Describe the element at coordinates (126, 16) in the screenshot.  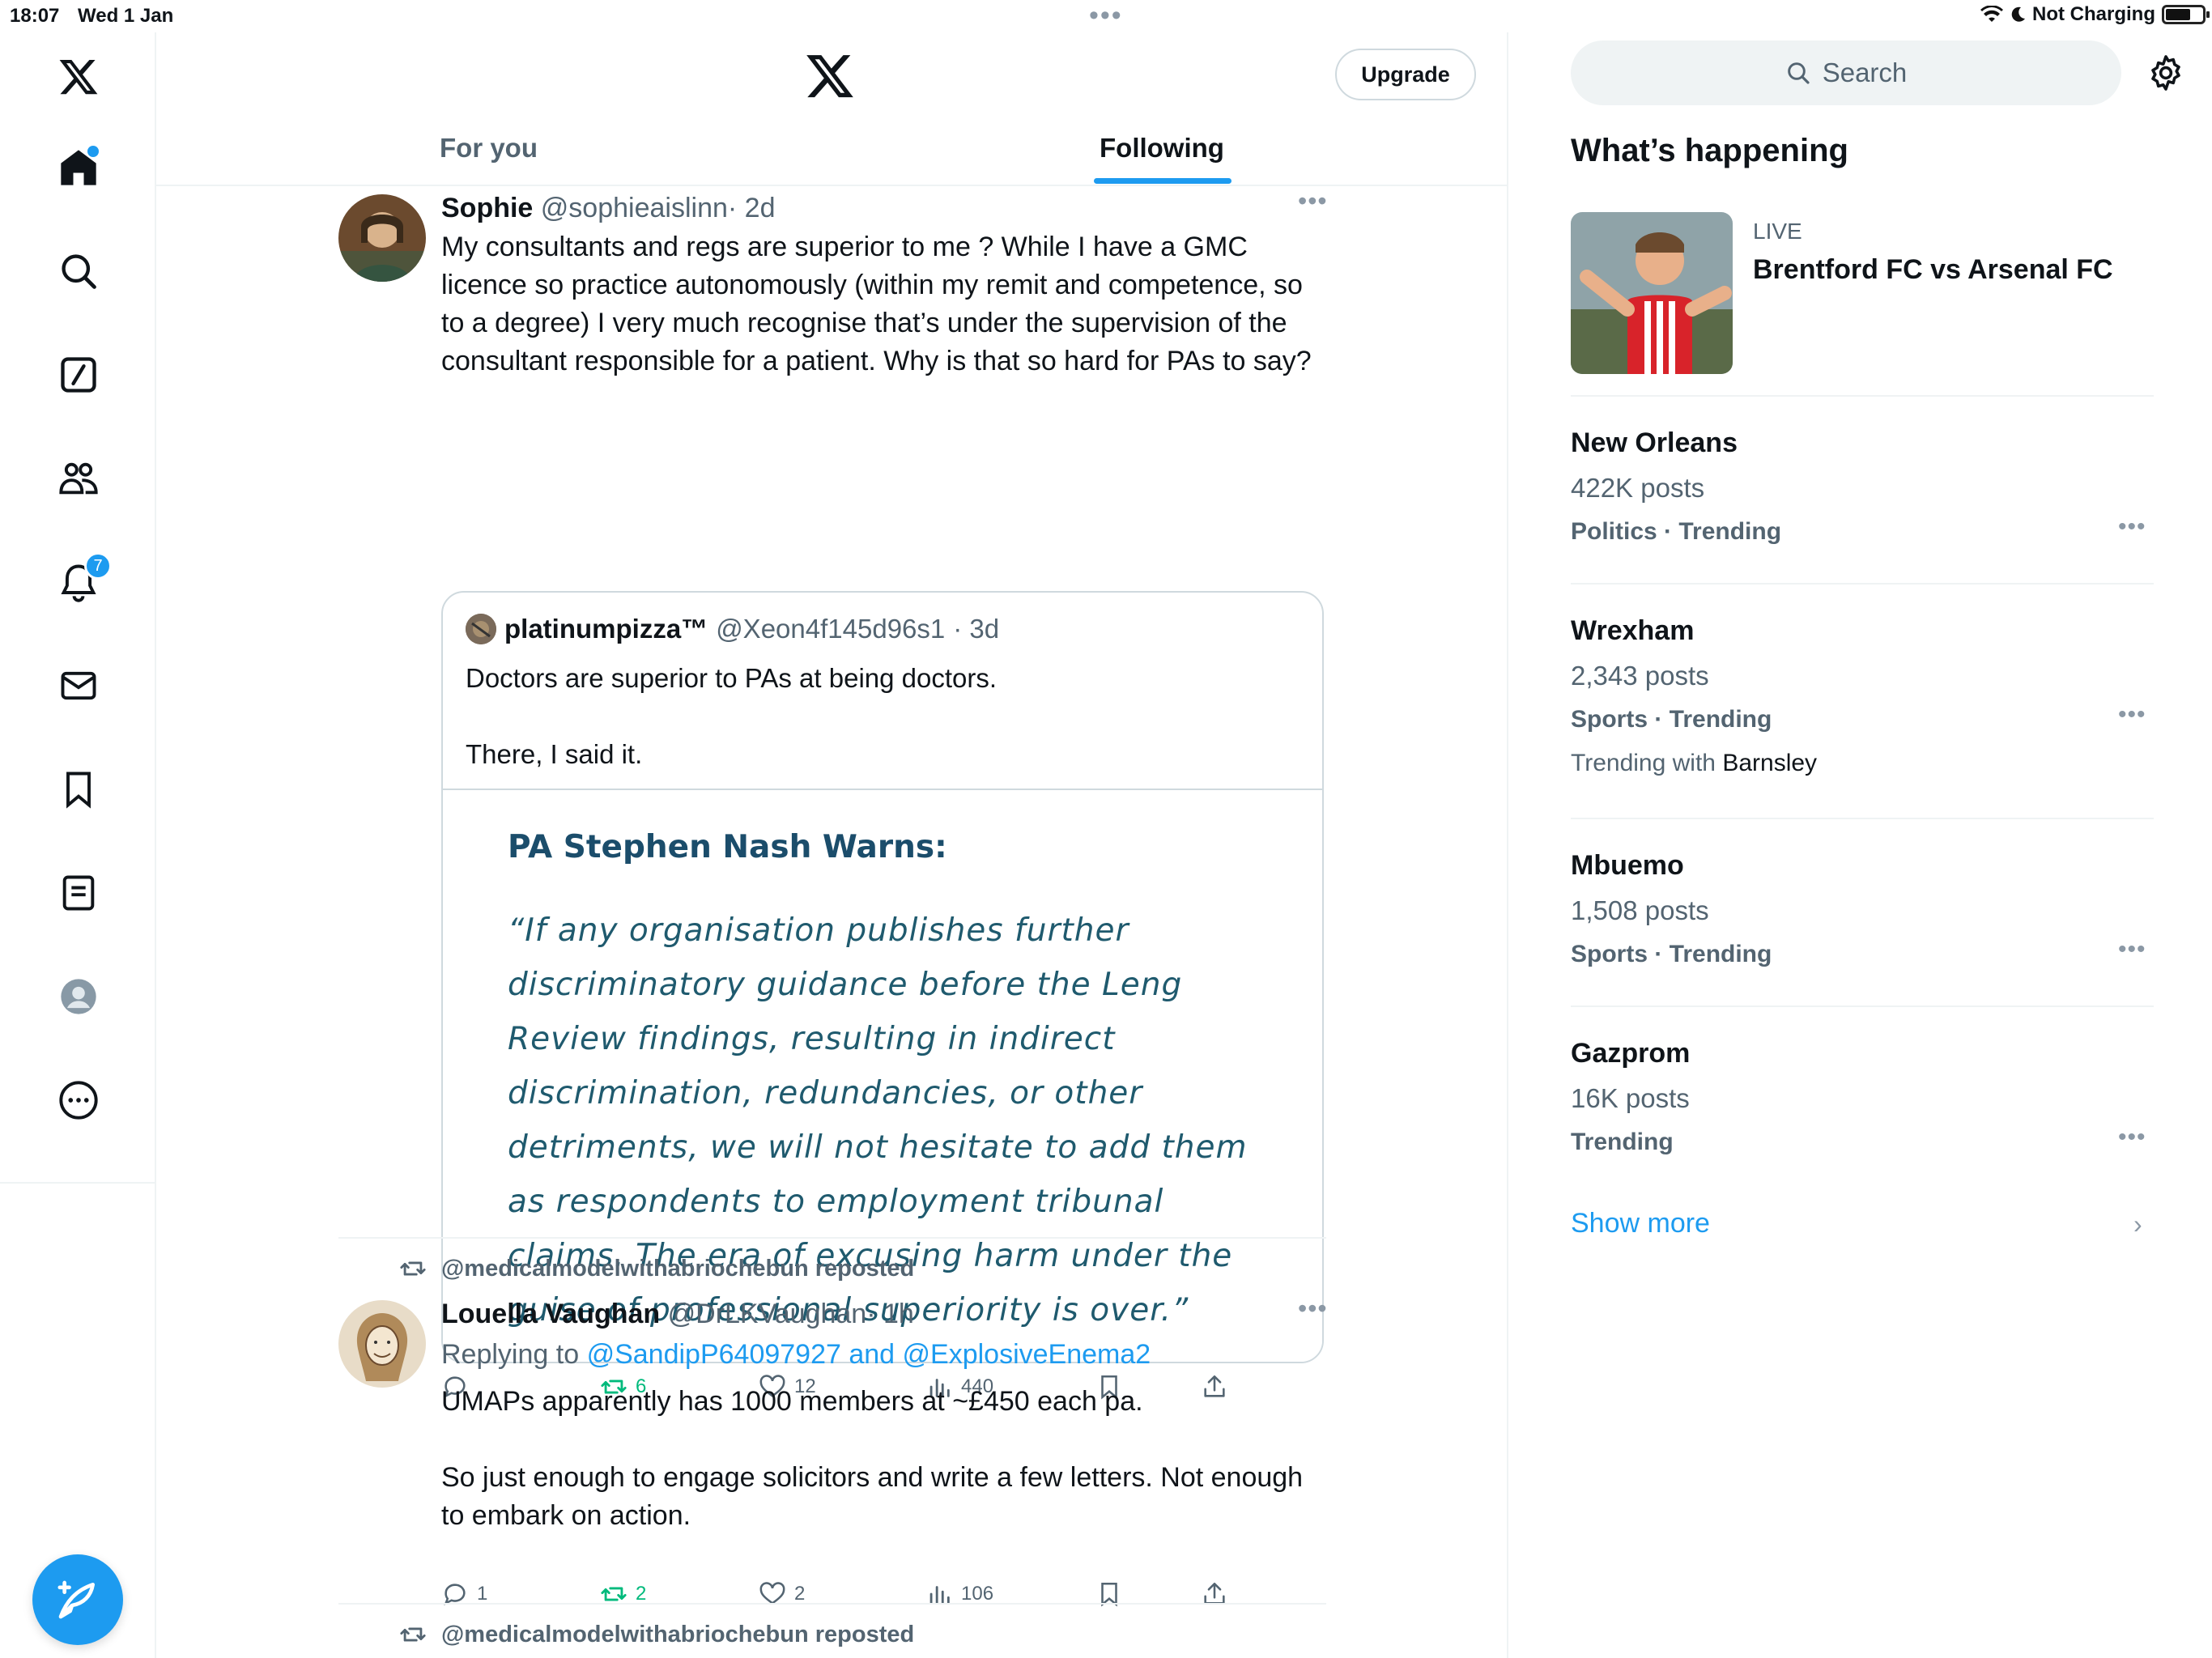
I see `status-date: Wed 1 Jan` at that location.